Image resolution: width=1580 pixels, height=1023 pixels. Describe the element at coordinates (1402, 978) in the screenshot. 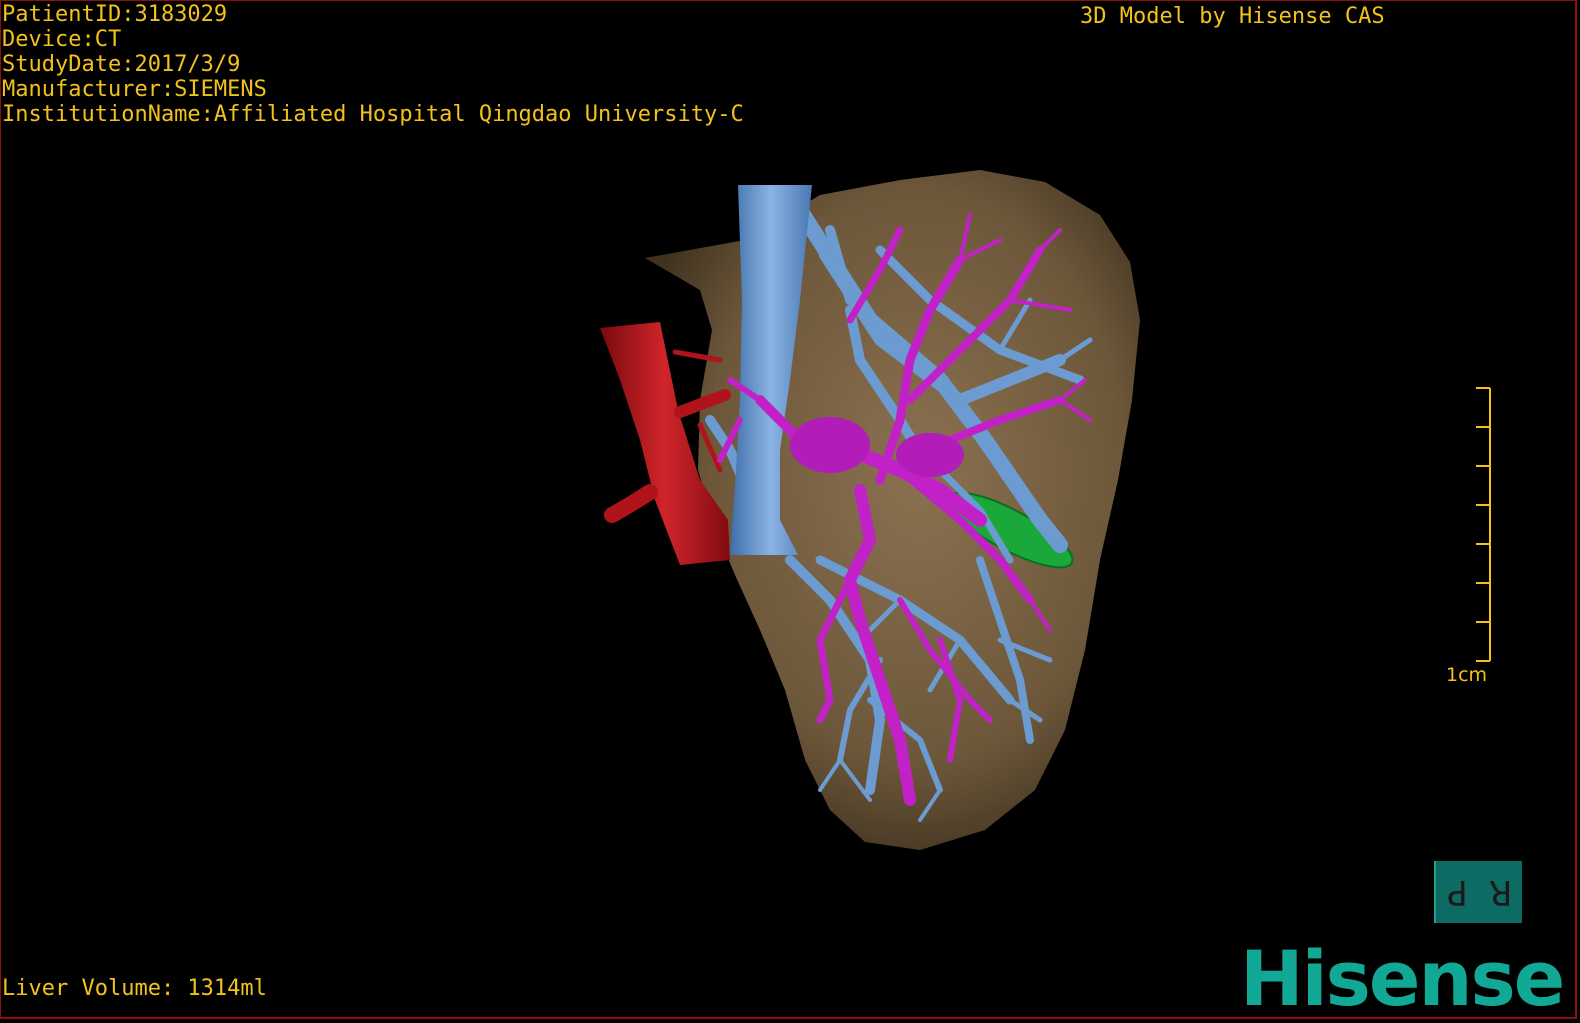

I see `hisense-logo: Hisense` at that location.